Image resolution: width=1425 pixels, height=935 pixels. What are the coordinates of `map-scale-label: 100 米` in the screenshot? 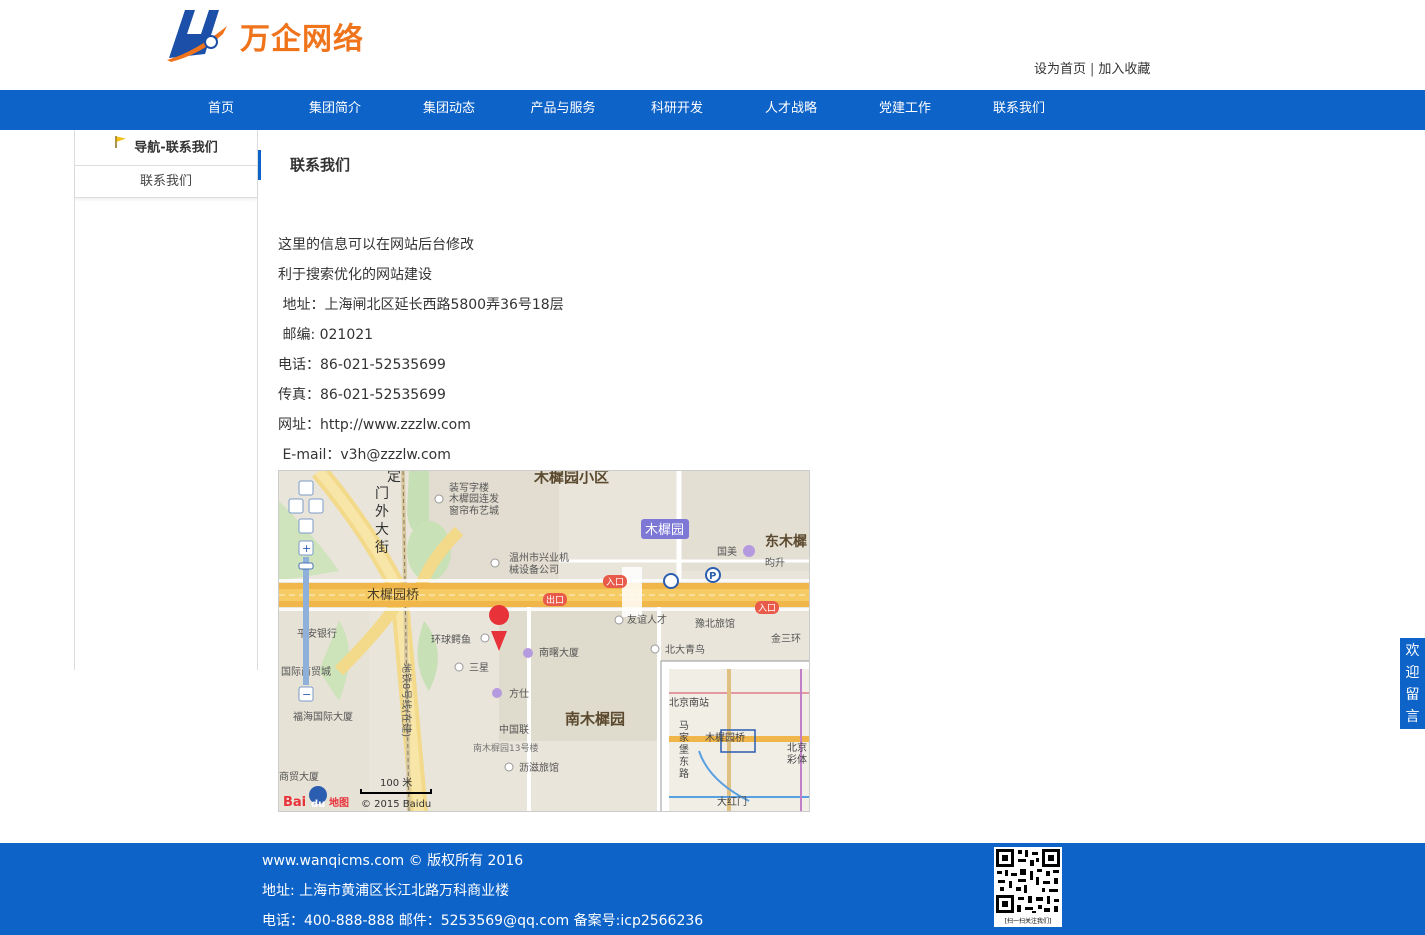 It's located at (396, 782).